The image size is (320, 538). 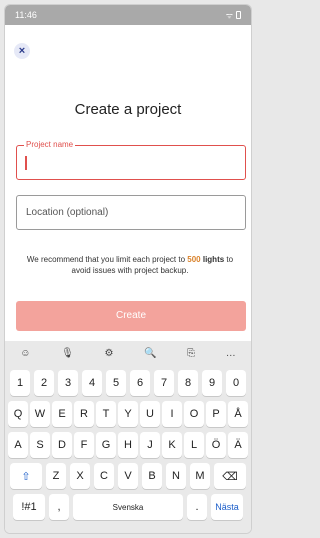 I want to click on create-button: Create, so click(x=131, y=316).